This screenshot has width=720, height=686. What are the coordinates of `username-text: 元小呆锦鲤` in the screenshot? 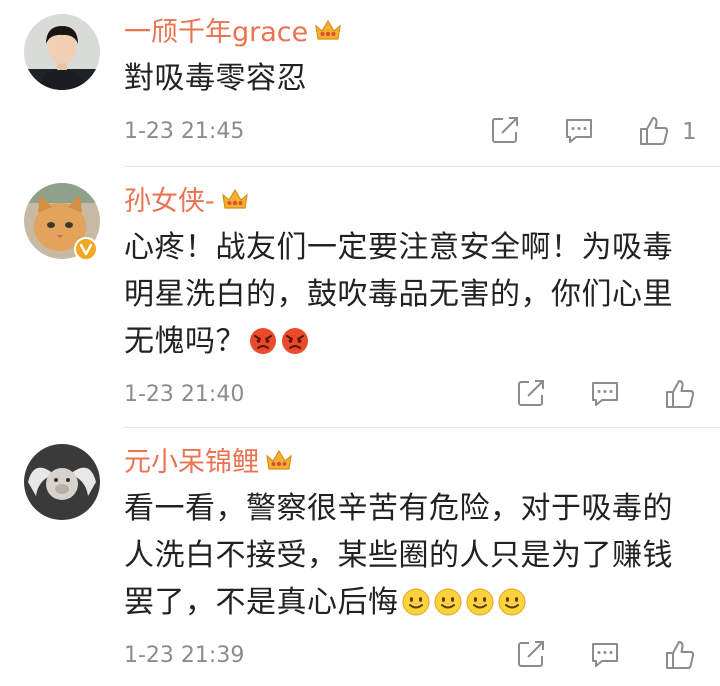 It's located at (191, 462).